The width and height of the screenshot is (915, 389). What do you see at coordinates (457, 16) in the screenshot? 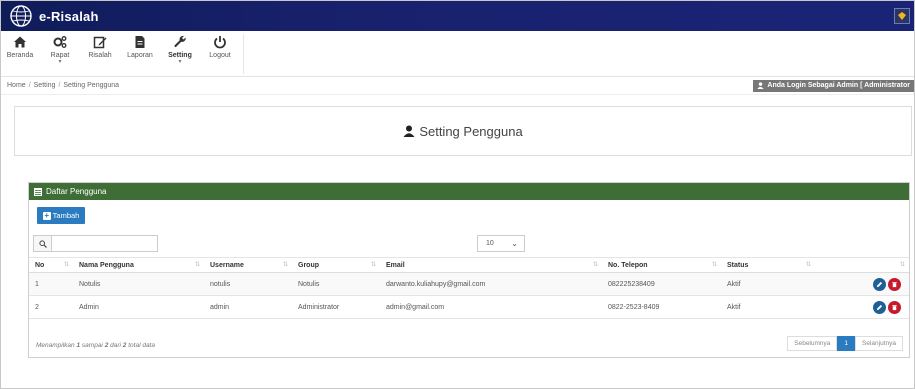
I see `title-bar: e-Risalah` at bounding box center [457, 16].